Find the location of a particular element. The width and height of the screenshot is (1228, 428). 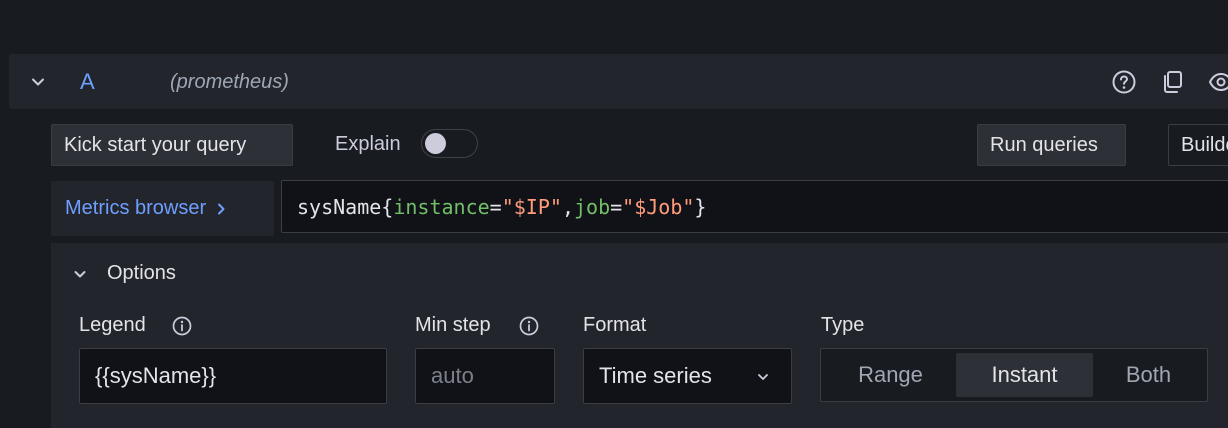

query-close-brace: } is located at coordinates (700, 206).